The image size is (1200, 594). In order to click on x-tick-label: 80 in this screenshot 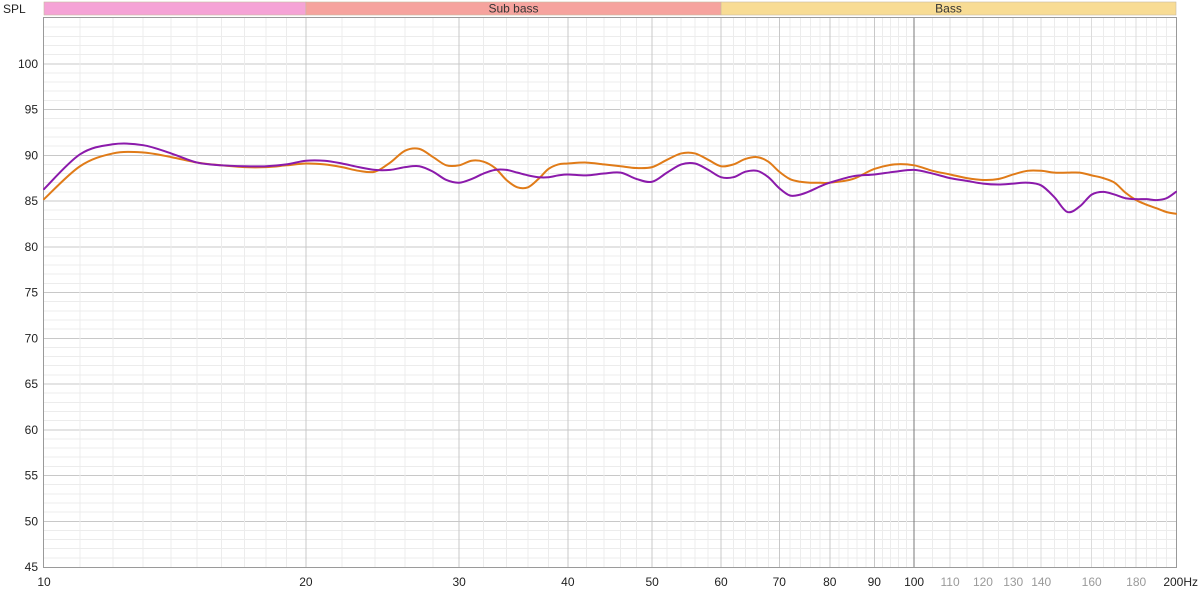, I will do `click(830, 582)`.